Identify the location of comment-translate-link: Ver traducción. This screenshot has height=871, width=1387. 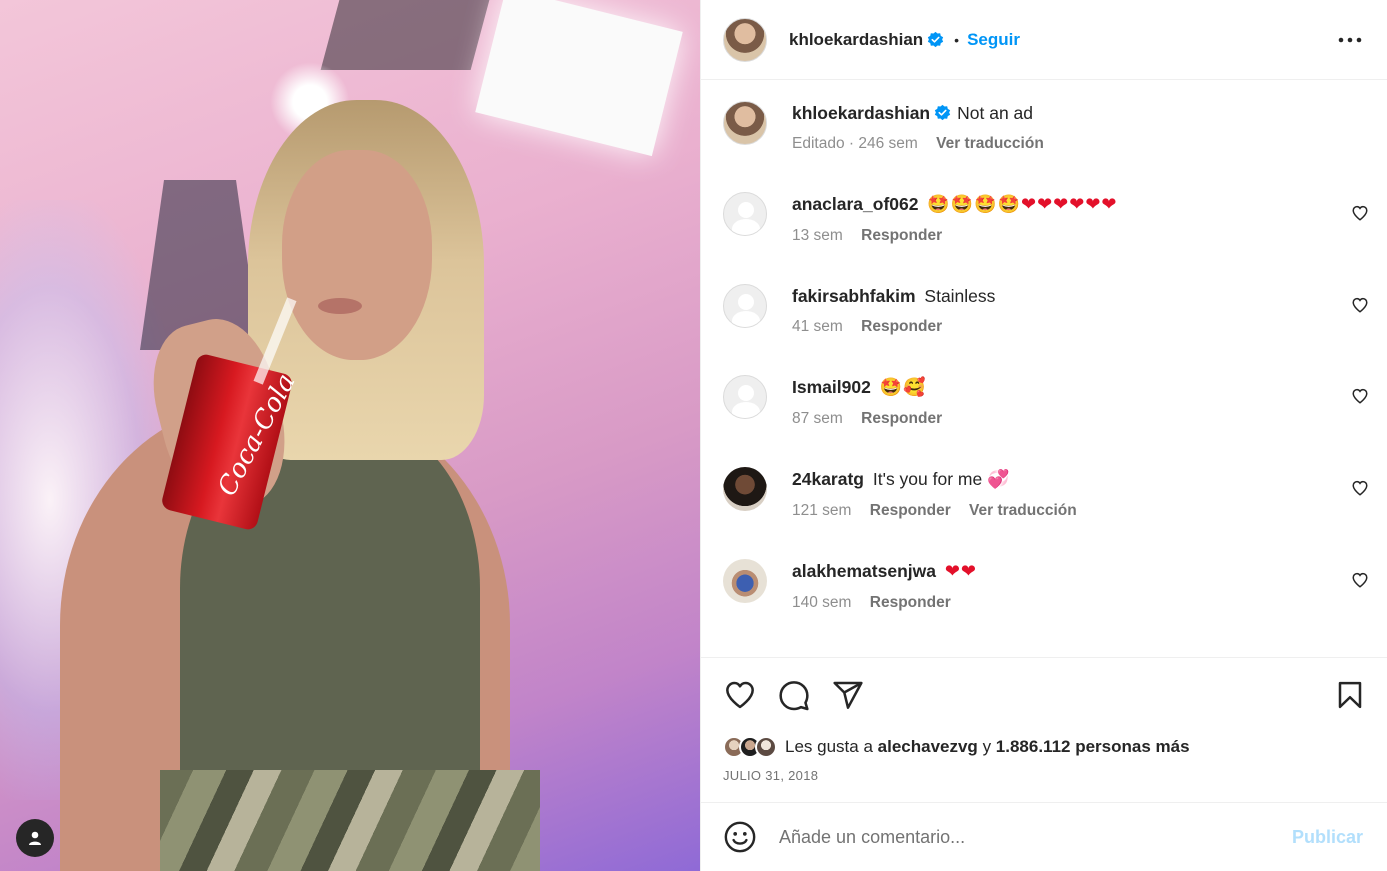
(1023, 510).